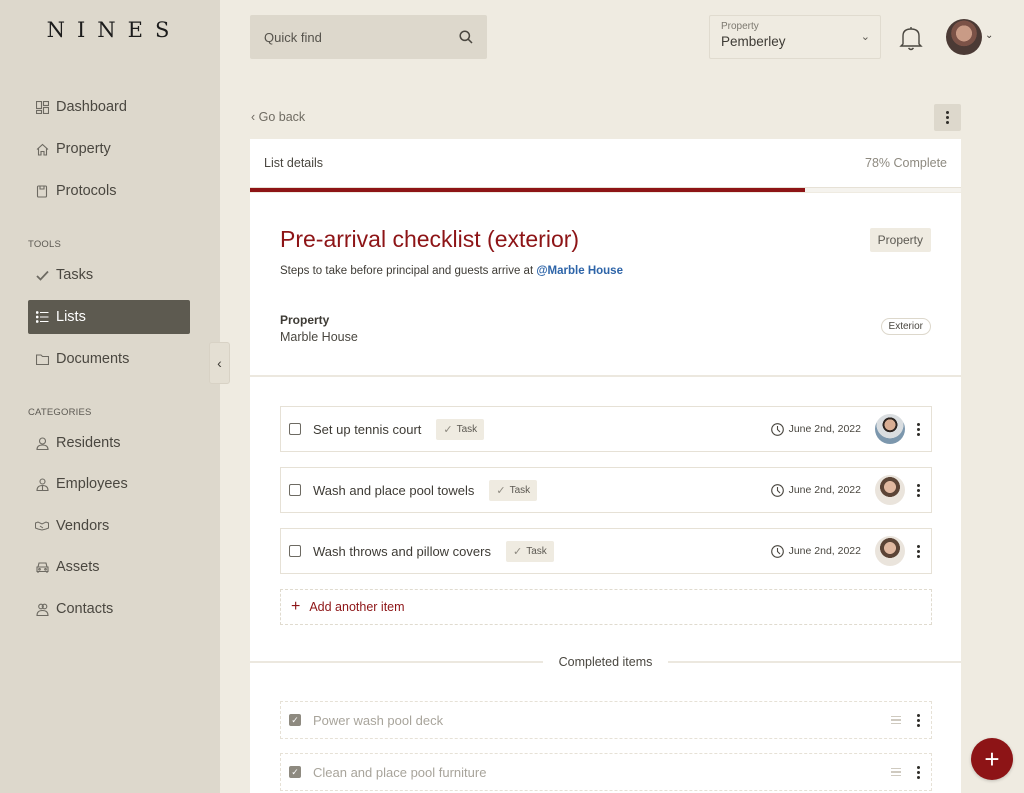 The width and height of the screenshot is (1024, 793). What do you see at coordinates (42, 275) in the screenshot?
I see `check-icon` at bounding box center [42, 275].